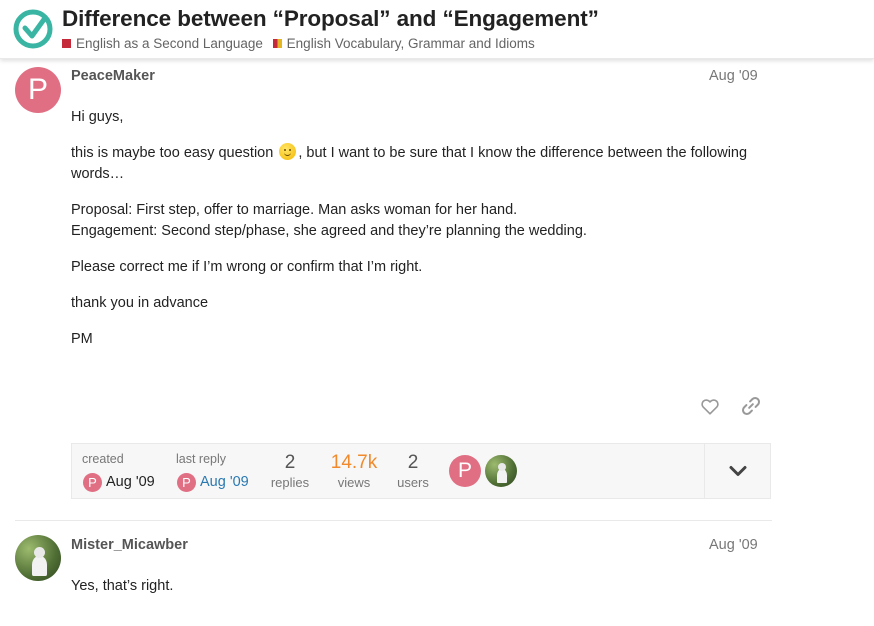  What do you see at coordinates (33, 29) in the screenshot?
I see `site-logo-icon` at bounding box center [33, 29].